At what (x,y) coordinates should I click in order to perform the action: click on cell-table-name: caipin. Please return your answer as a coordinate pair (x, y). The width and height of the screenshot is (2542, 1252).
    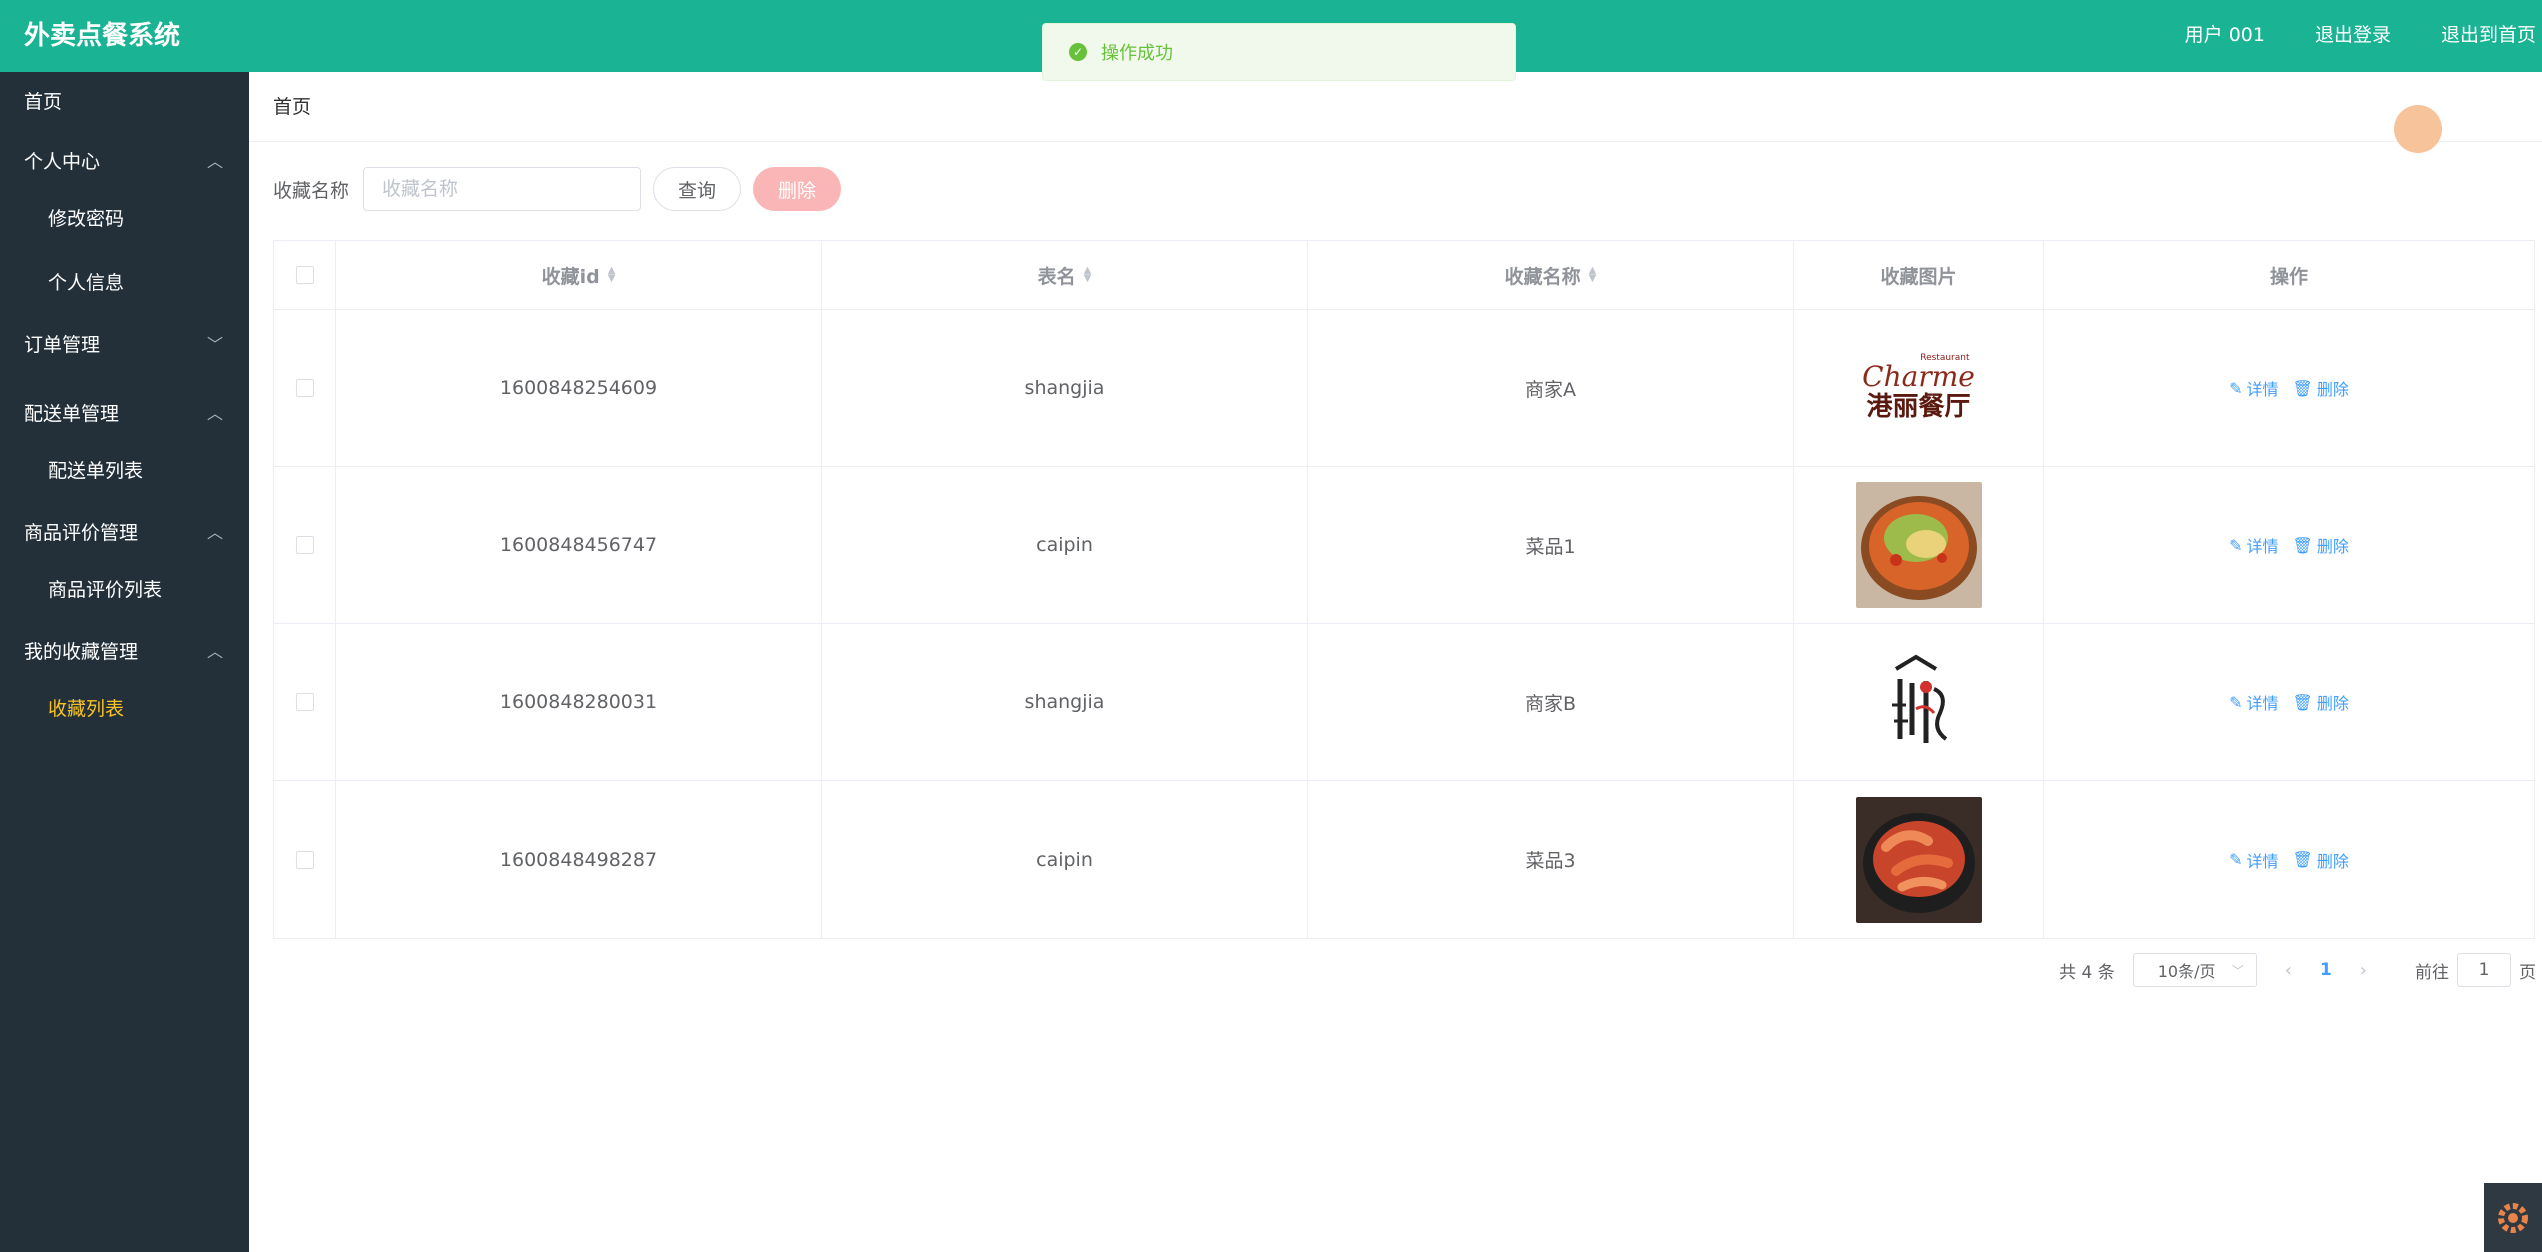
    Looking at the image, I should click on (1065, 545).